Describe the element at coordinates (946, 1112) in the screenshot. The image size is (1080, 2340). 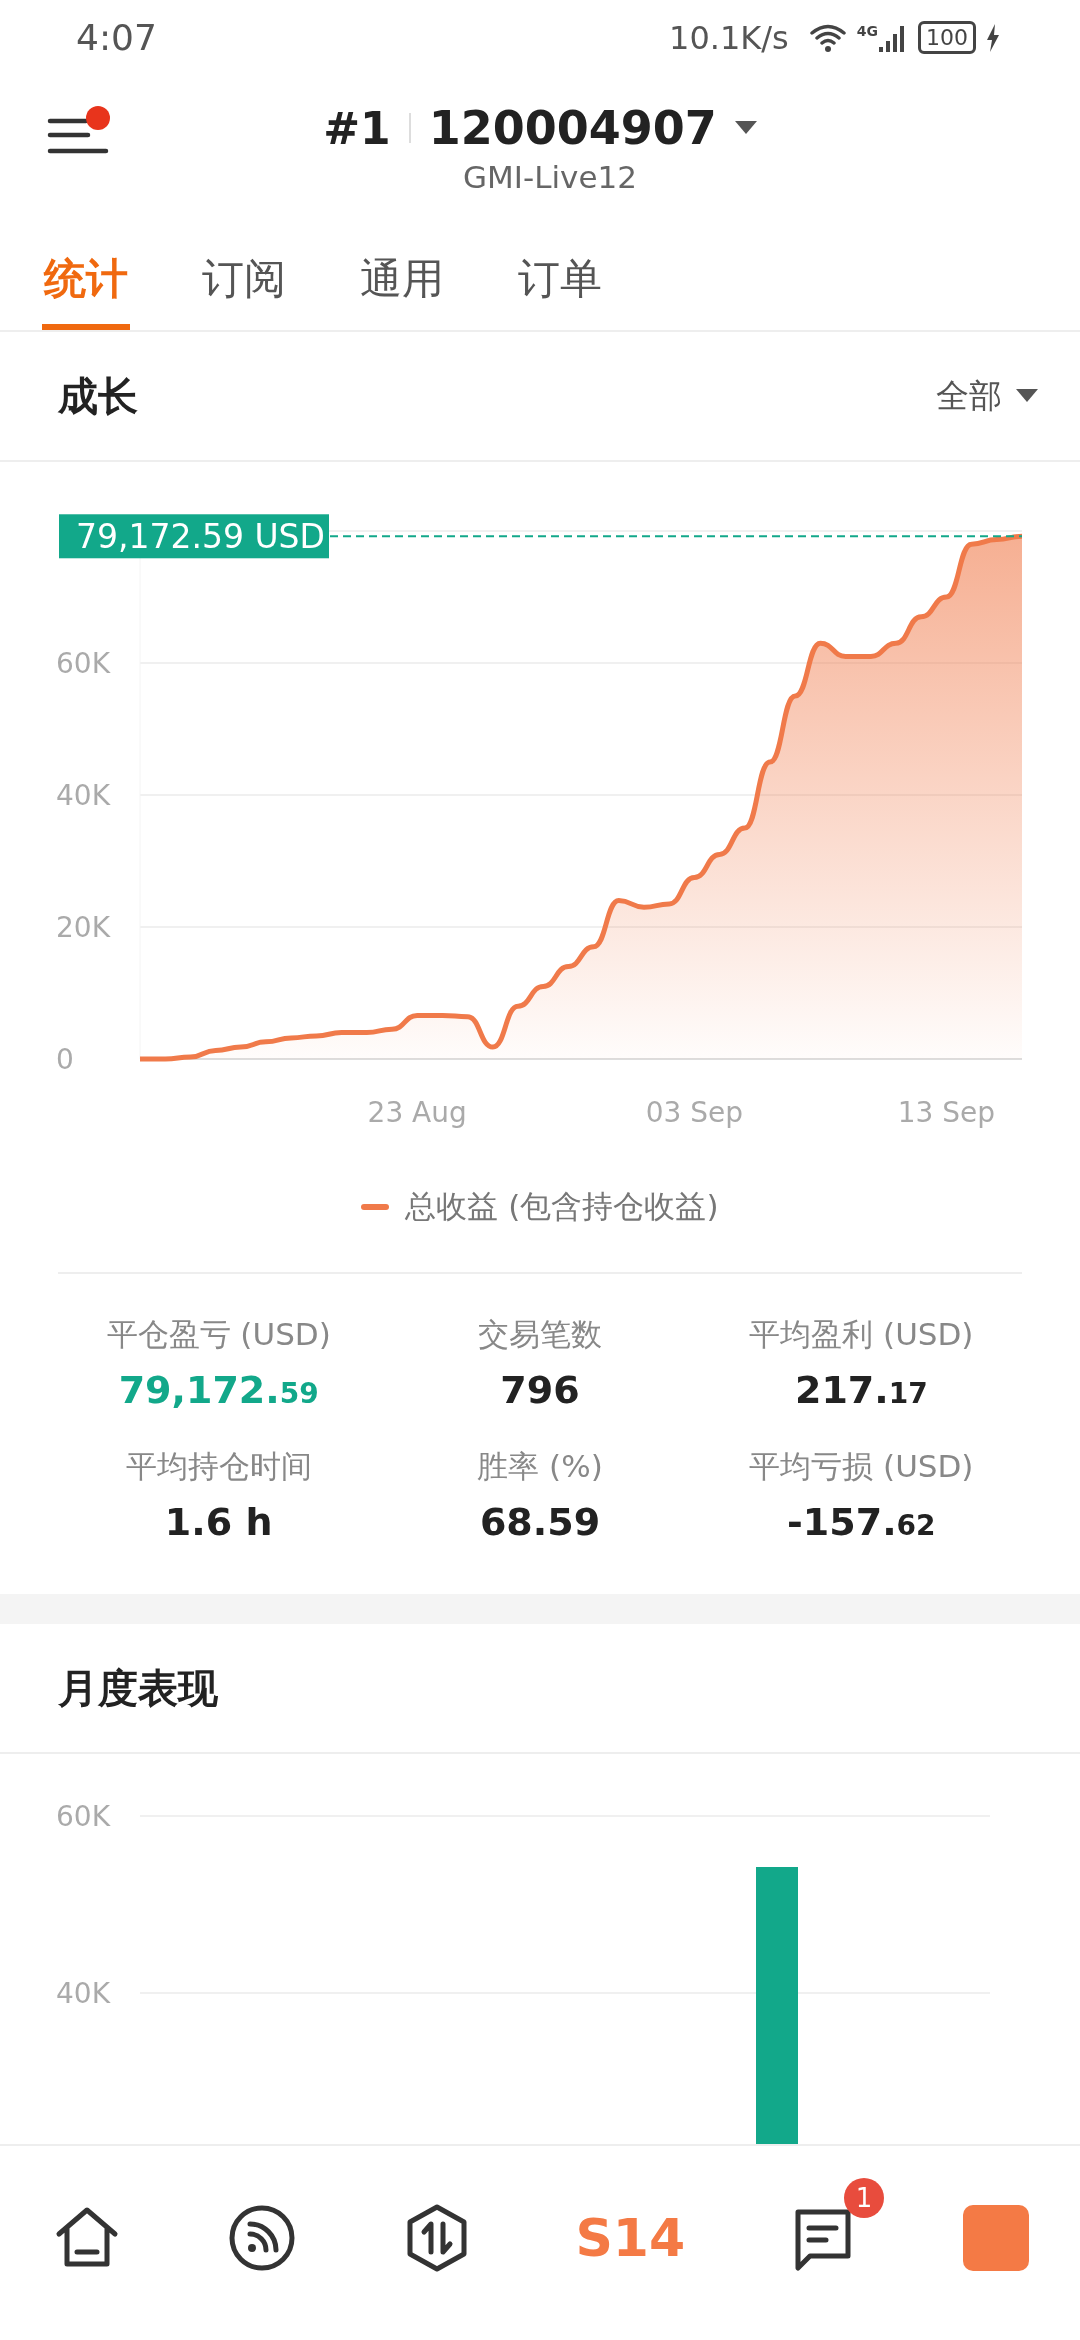
I see `axis-label: 13 Sep` at that location.